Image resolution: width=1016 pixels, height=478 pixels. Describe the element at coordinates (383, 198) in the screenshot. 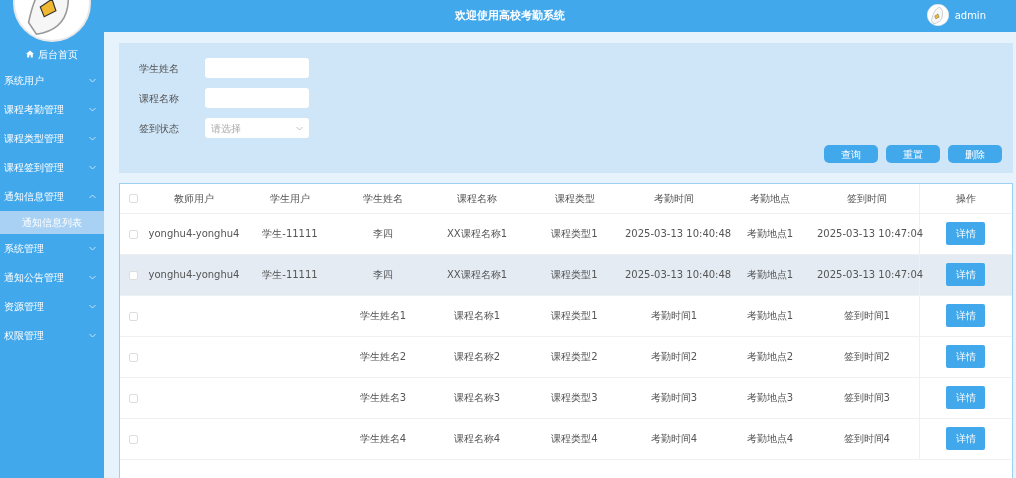

I see `column-header: 学生姓名` at that location.